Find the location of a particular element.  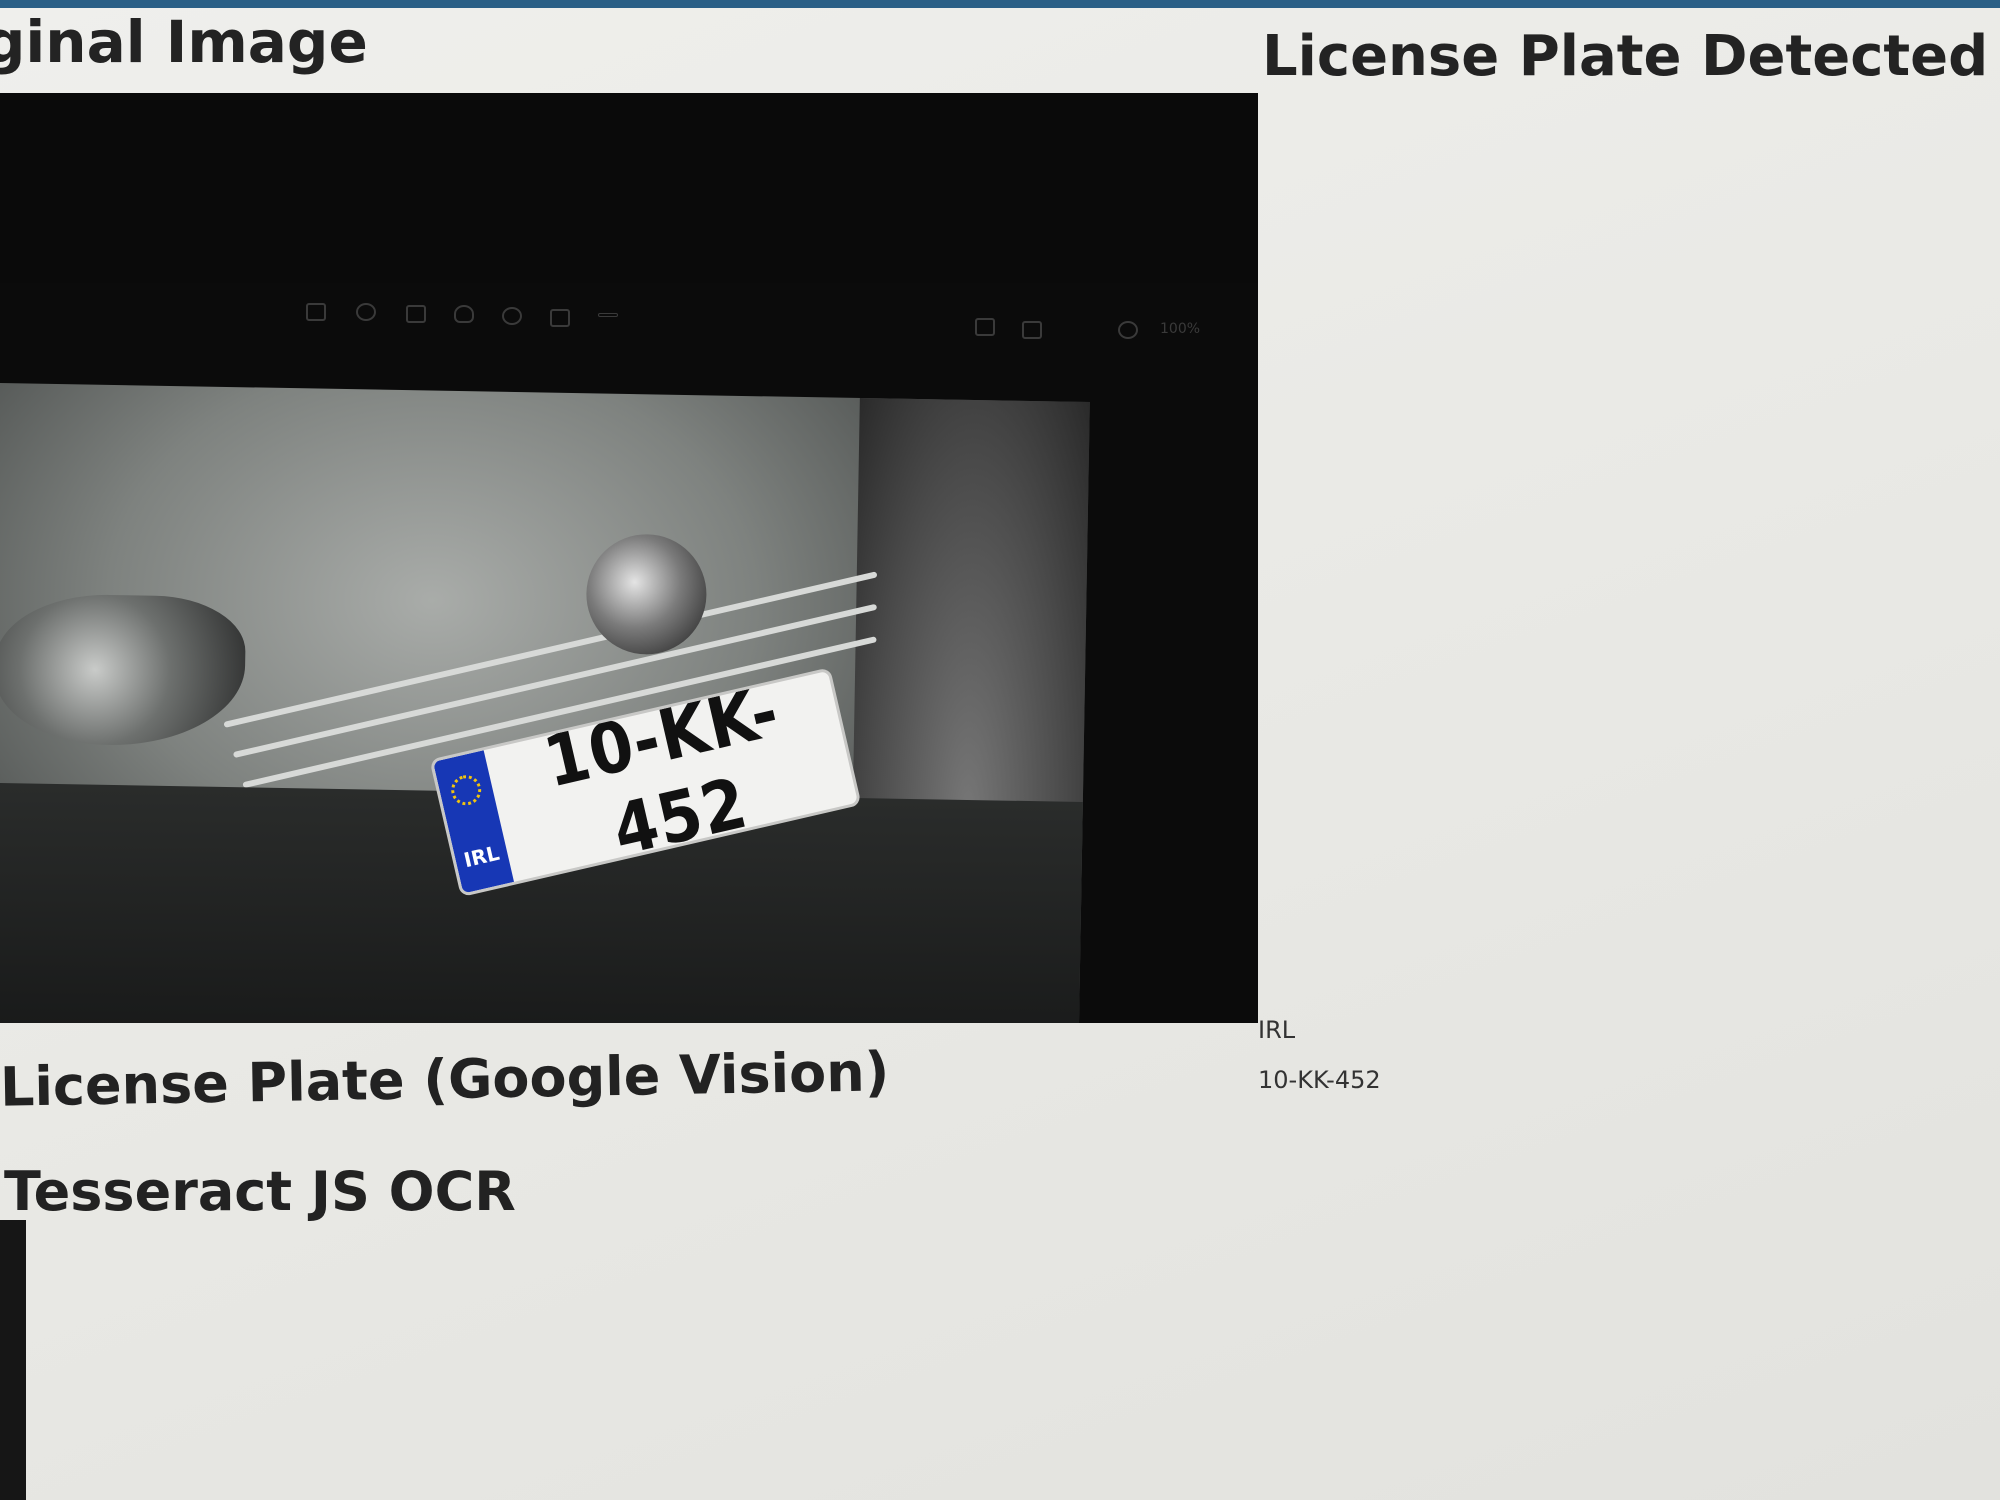

info-icon is located at coordinates (512, 316).